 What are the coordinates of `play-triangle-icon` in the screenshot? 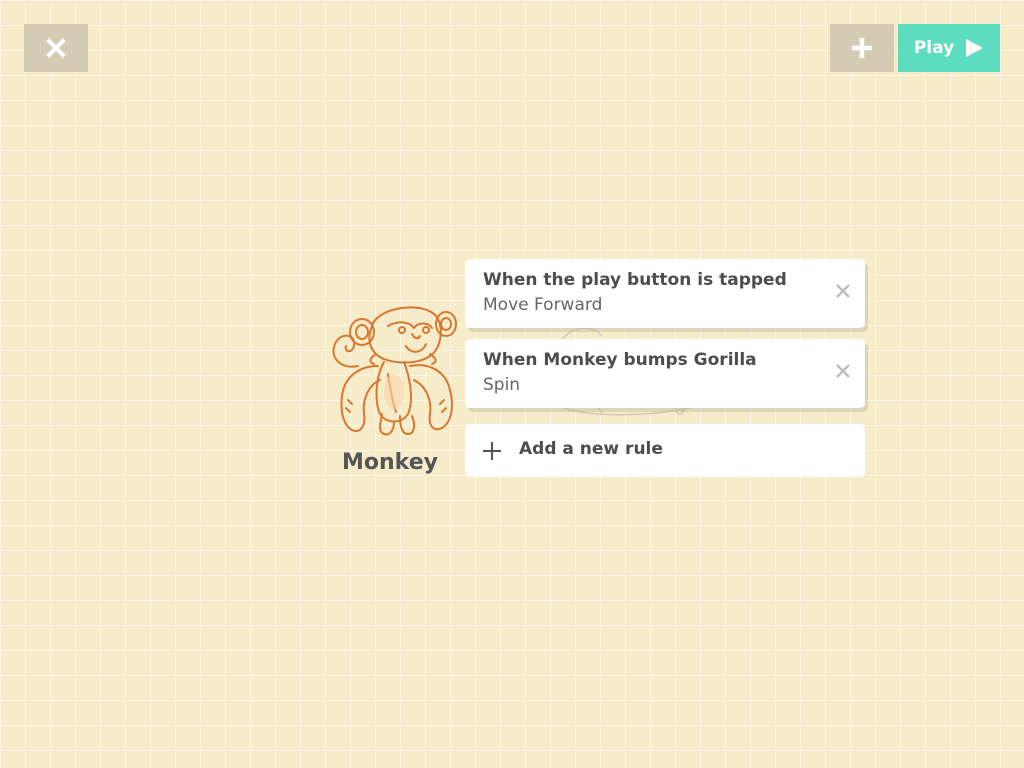 It's located at (975, 48).